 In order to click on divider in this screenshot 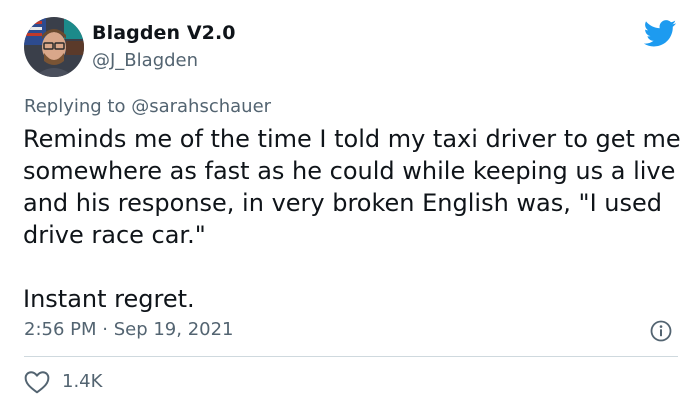, I will do `click(351, 356)`.